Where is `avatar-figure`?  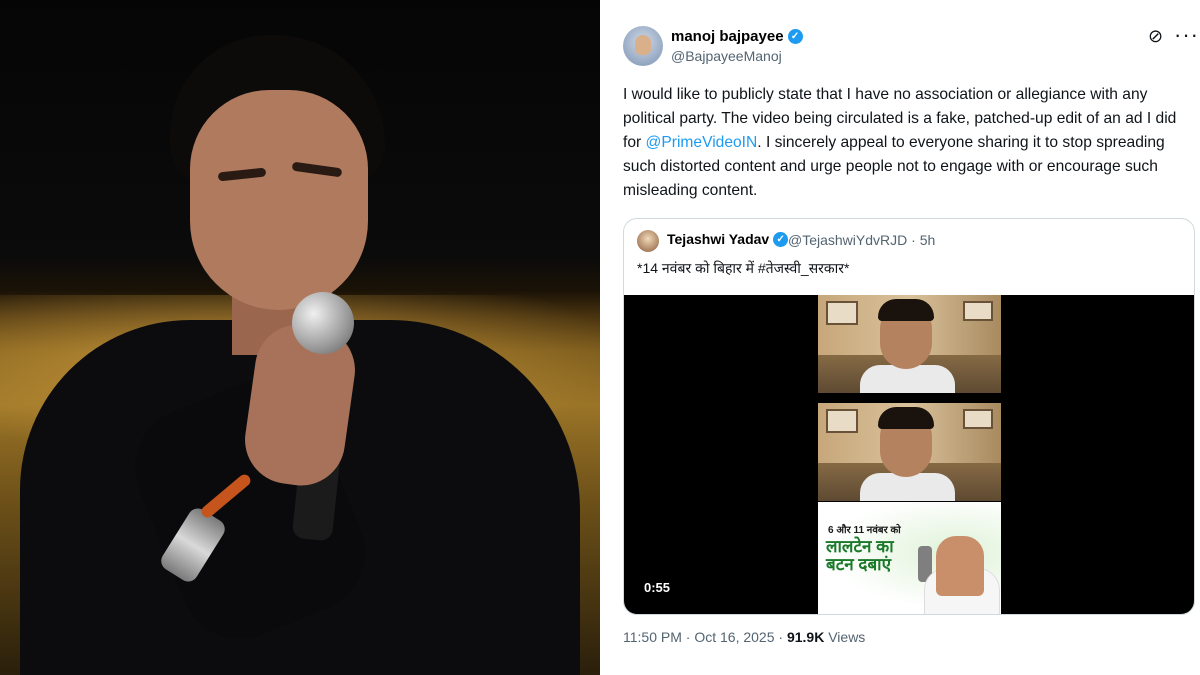 avatar-figure is located at coordinates (643, 45).